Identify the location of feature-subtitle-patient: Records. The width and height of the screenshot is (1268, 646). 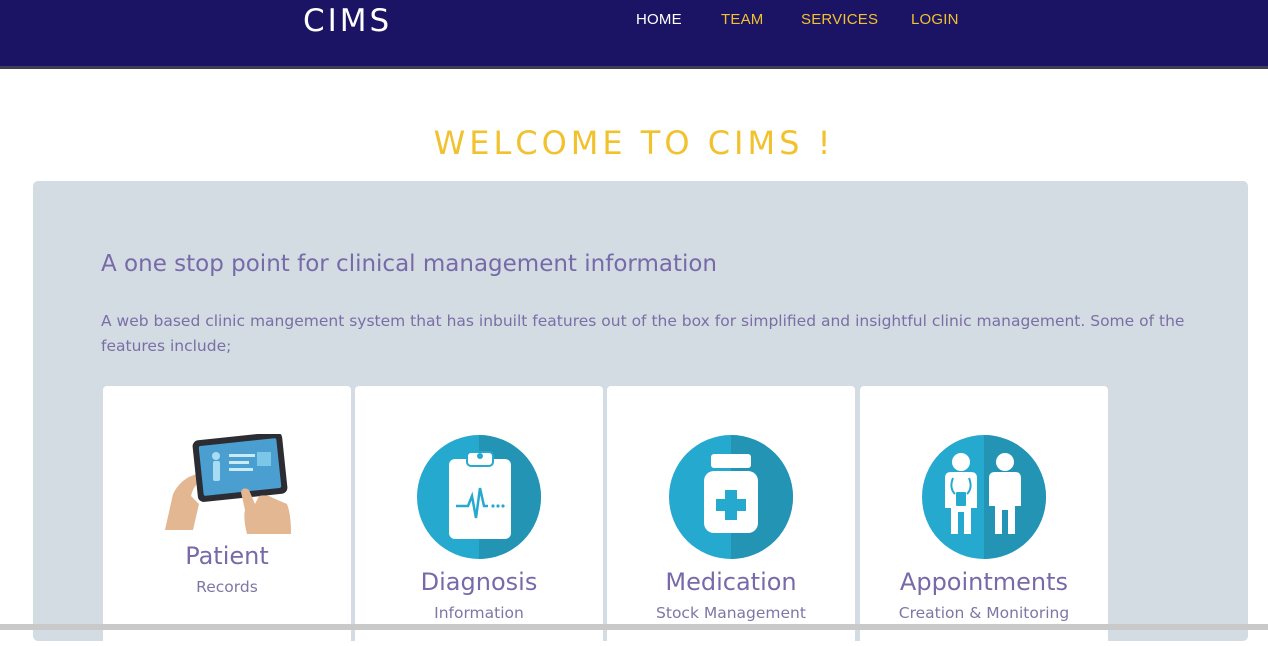
(227, 587).